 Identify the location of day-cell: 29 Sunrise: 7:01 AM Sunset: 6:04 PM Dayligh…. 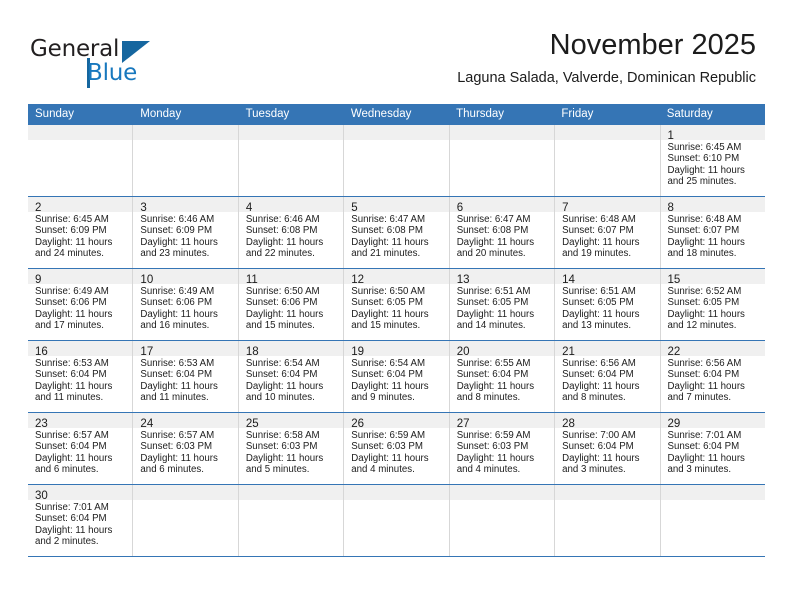
(712, 448).